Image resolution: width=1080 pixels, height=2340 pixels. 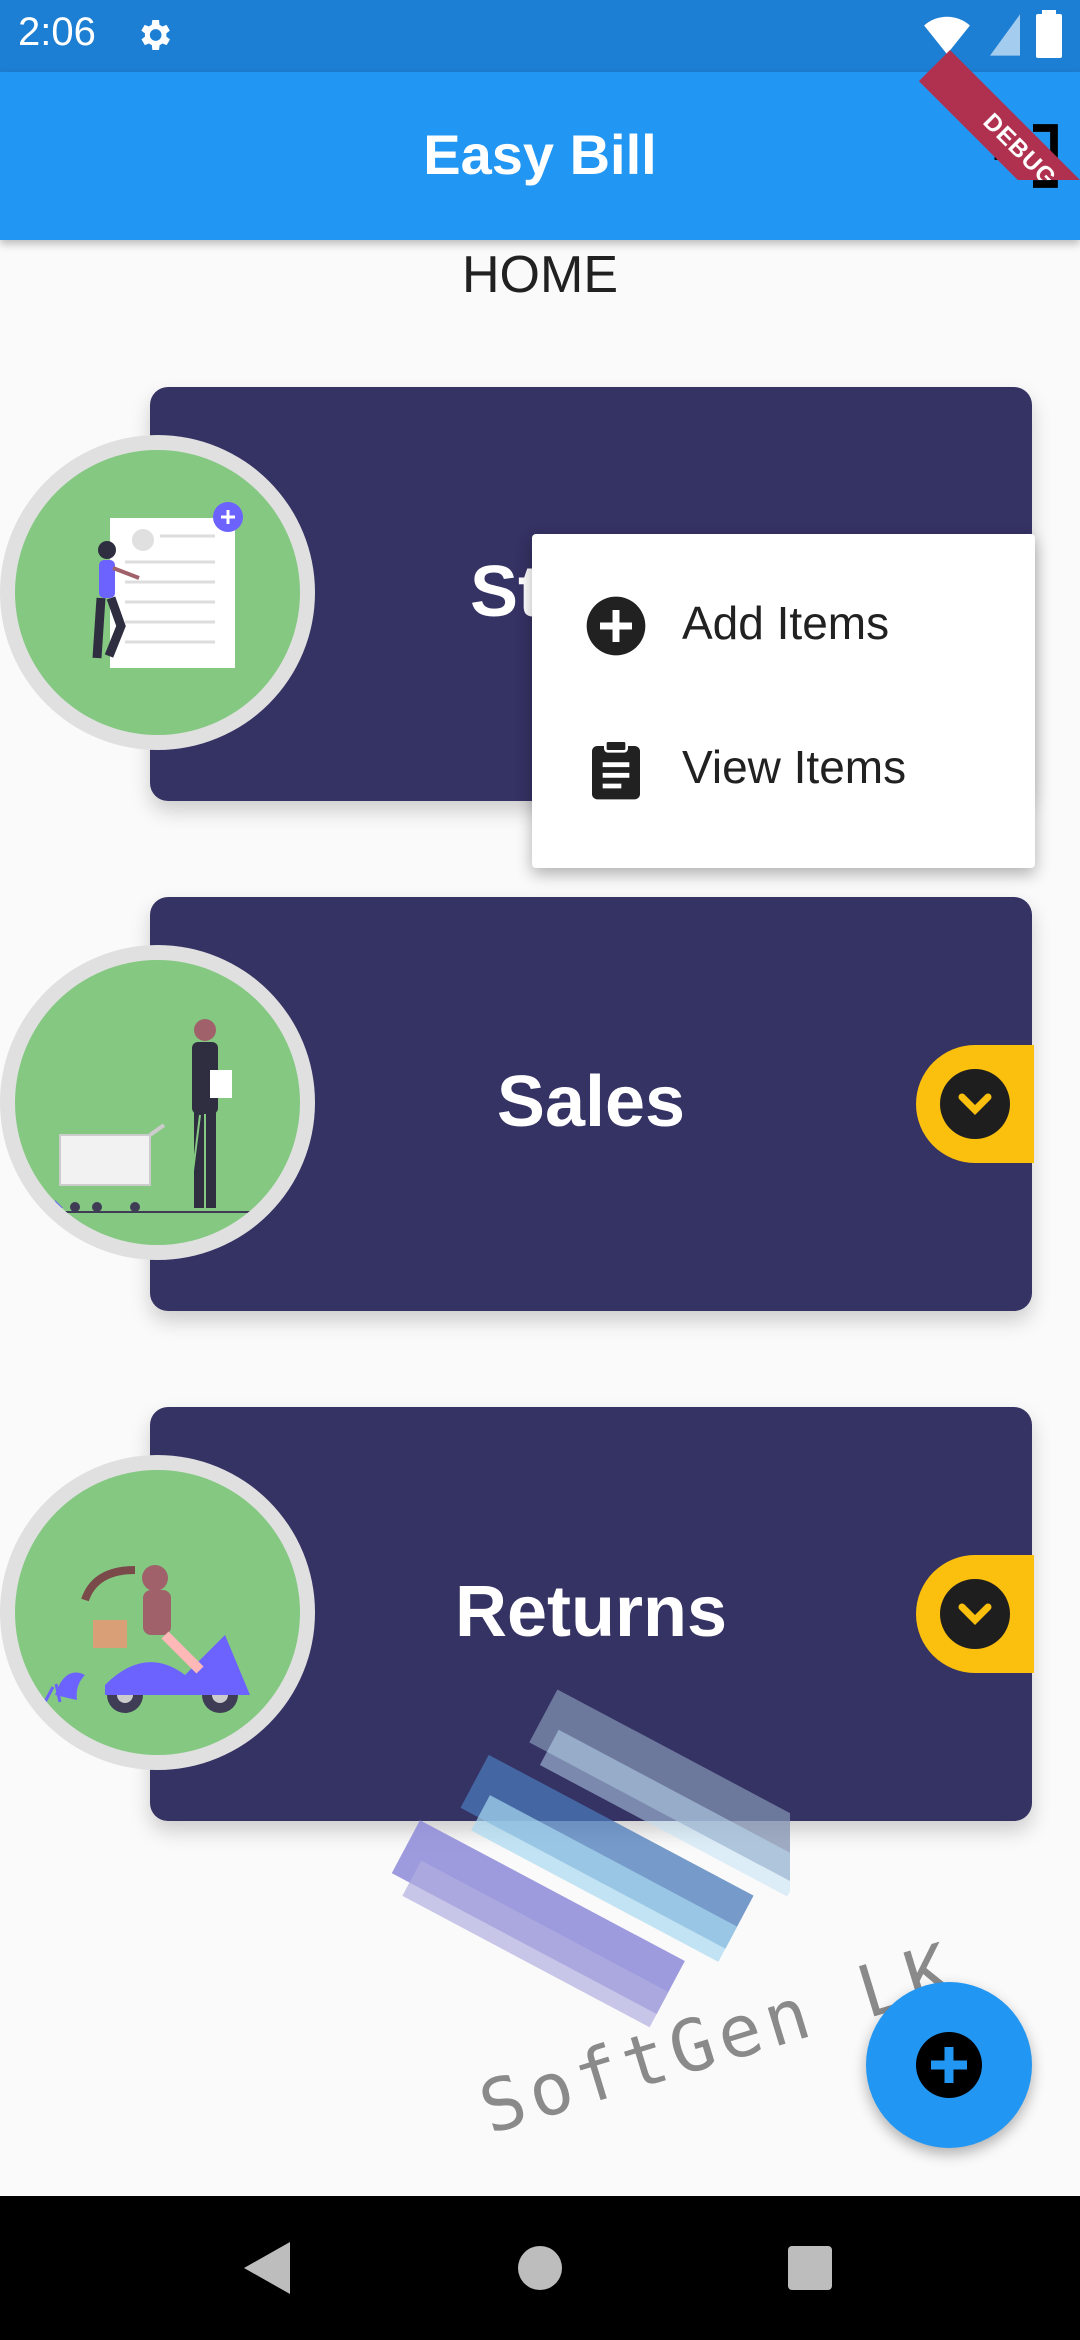 I want to click on scooter-delivery-illustration, so click(x=157, y=1612).